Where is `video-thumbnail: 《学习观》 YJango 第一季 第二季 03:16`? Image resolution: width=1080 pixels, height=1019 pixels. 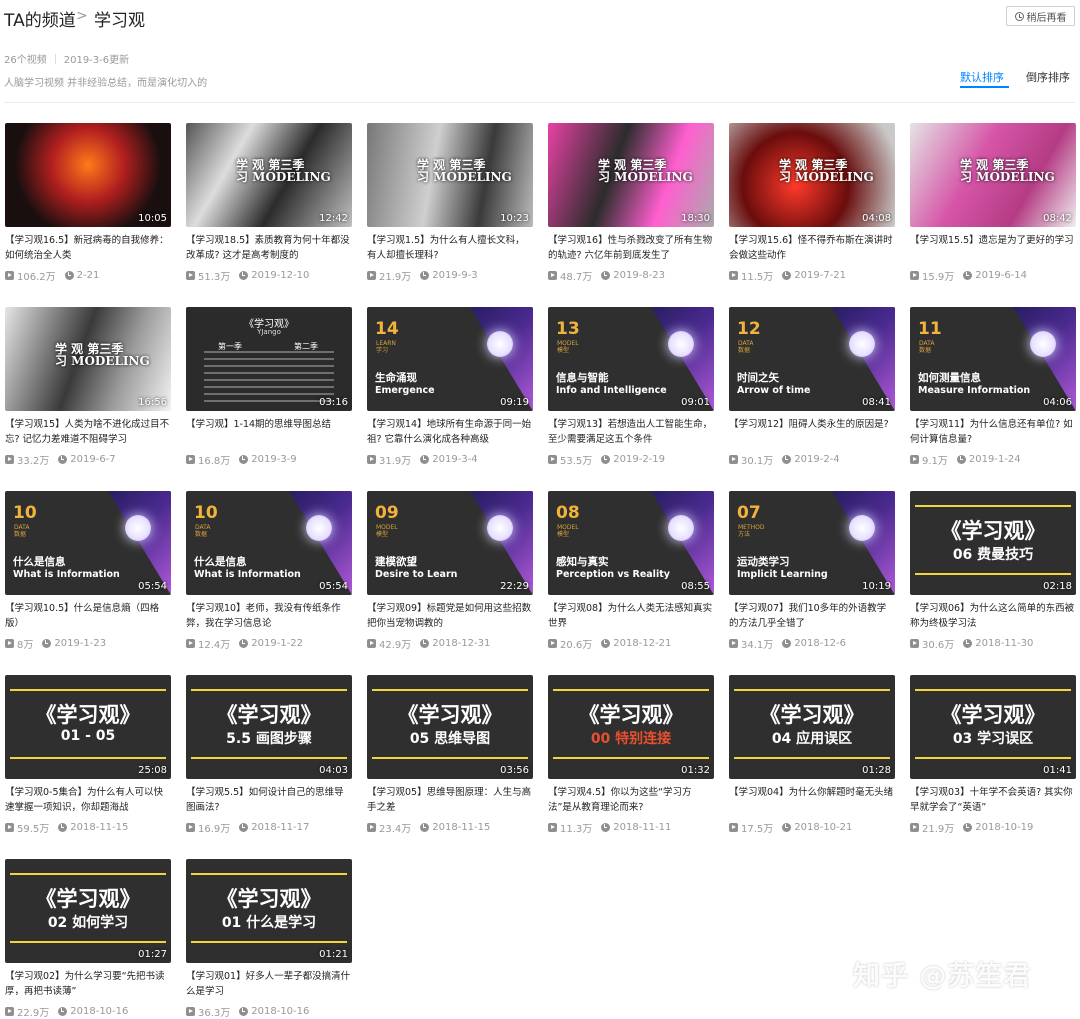
video-thumbnail: 《学习观》 YJango 第一季 第二季 03:16 is located at coordinates (269, 359).